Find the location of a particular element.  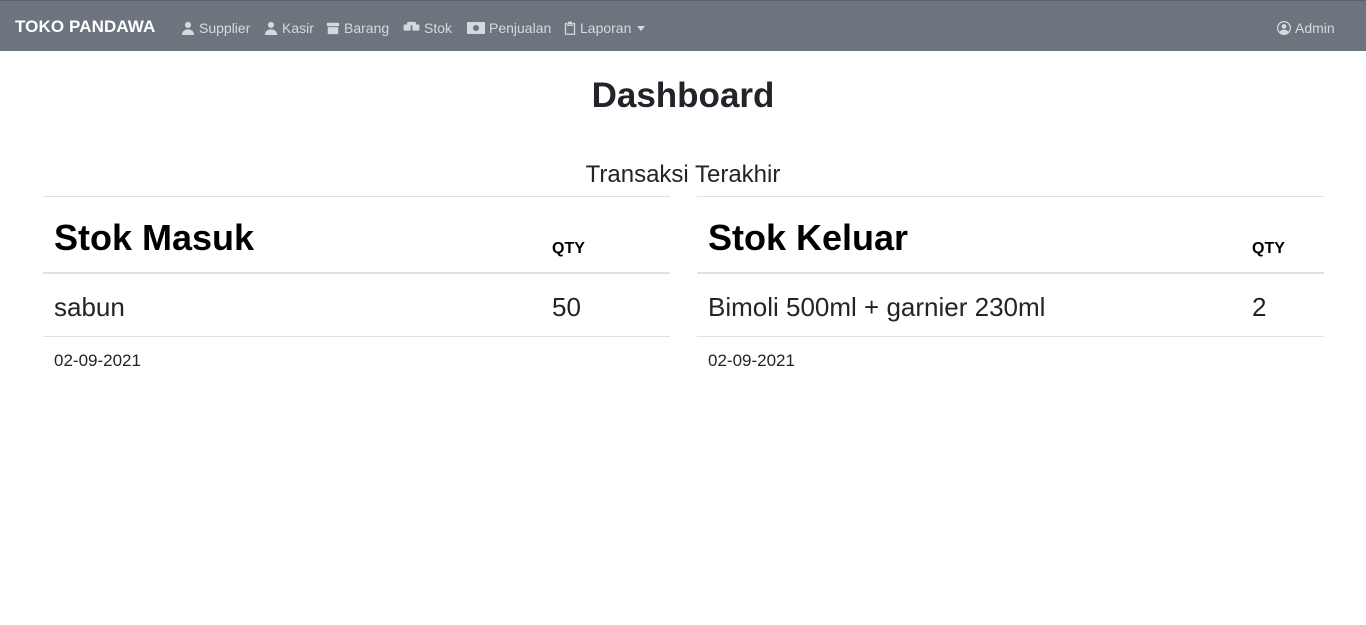

stok-masuk-heading: Stok Masuk is located at coordinates (154, 237).